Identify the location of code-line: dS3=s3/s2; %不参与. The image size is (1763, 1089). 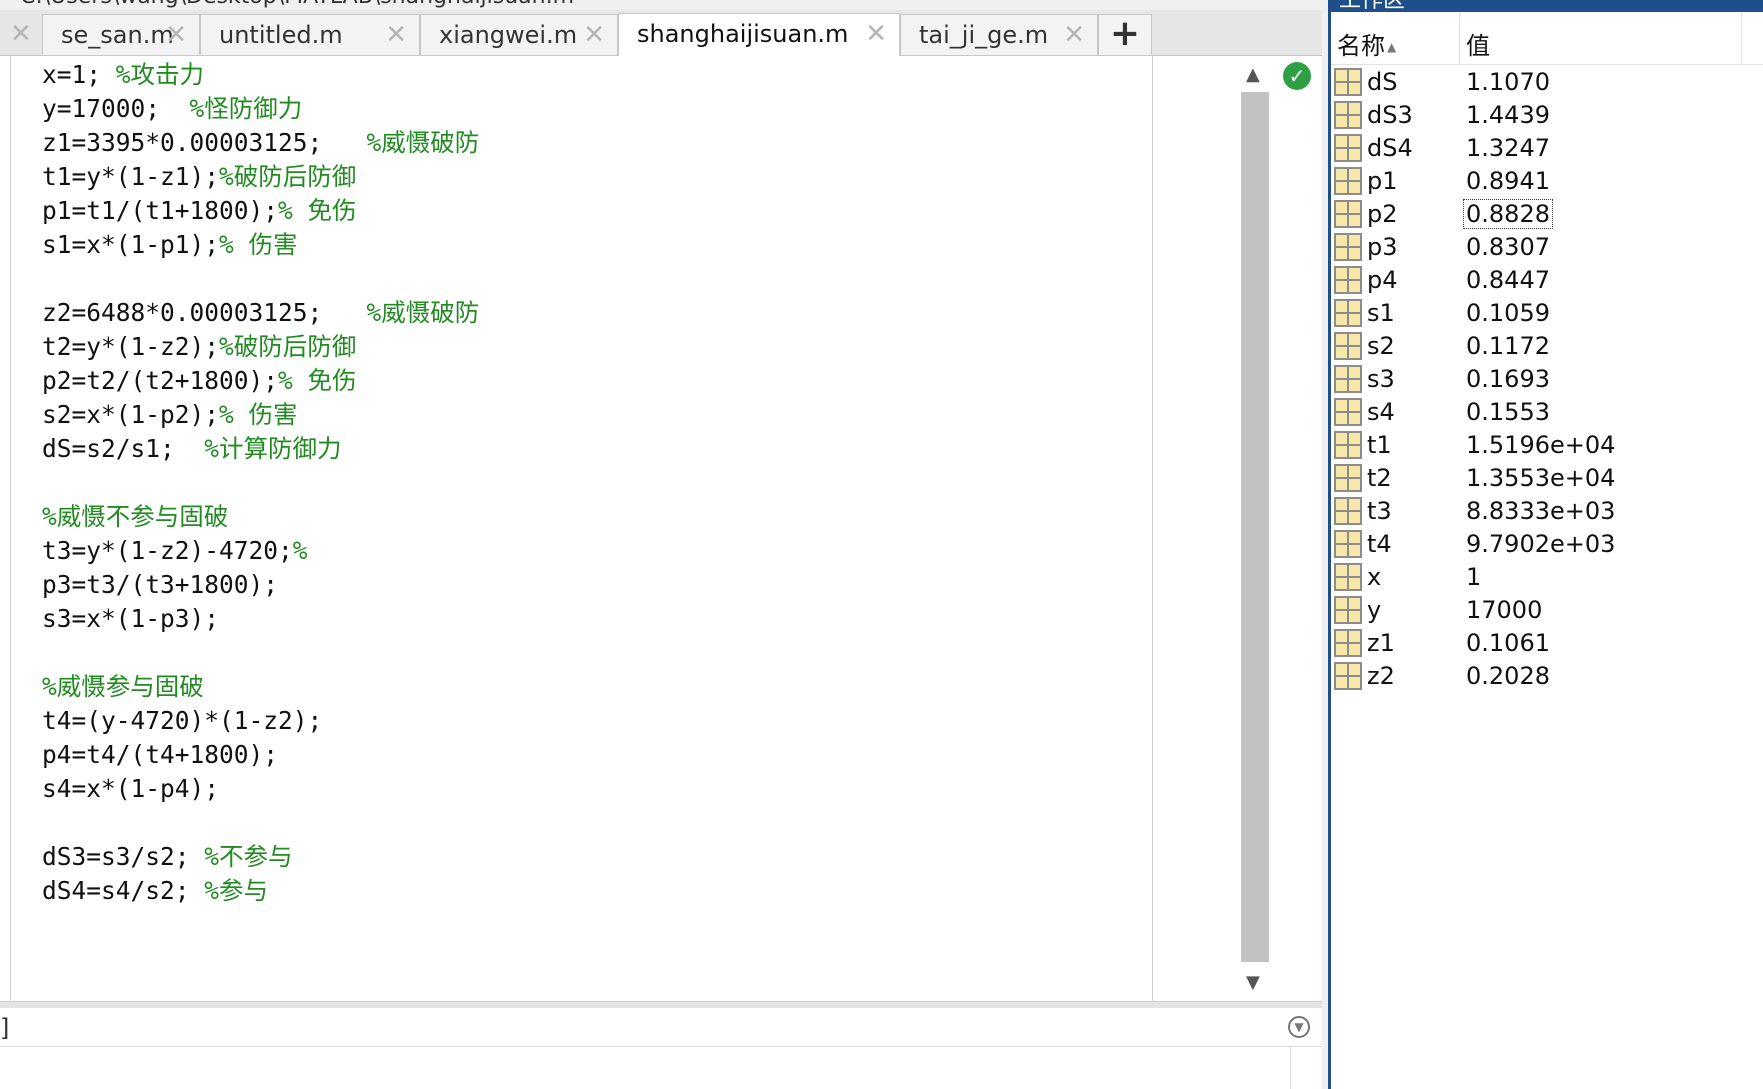
(260, 857).